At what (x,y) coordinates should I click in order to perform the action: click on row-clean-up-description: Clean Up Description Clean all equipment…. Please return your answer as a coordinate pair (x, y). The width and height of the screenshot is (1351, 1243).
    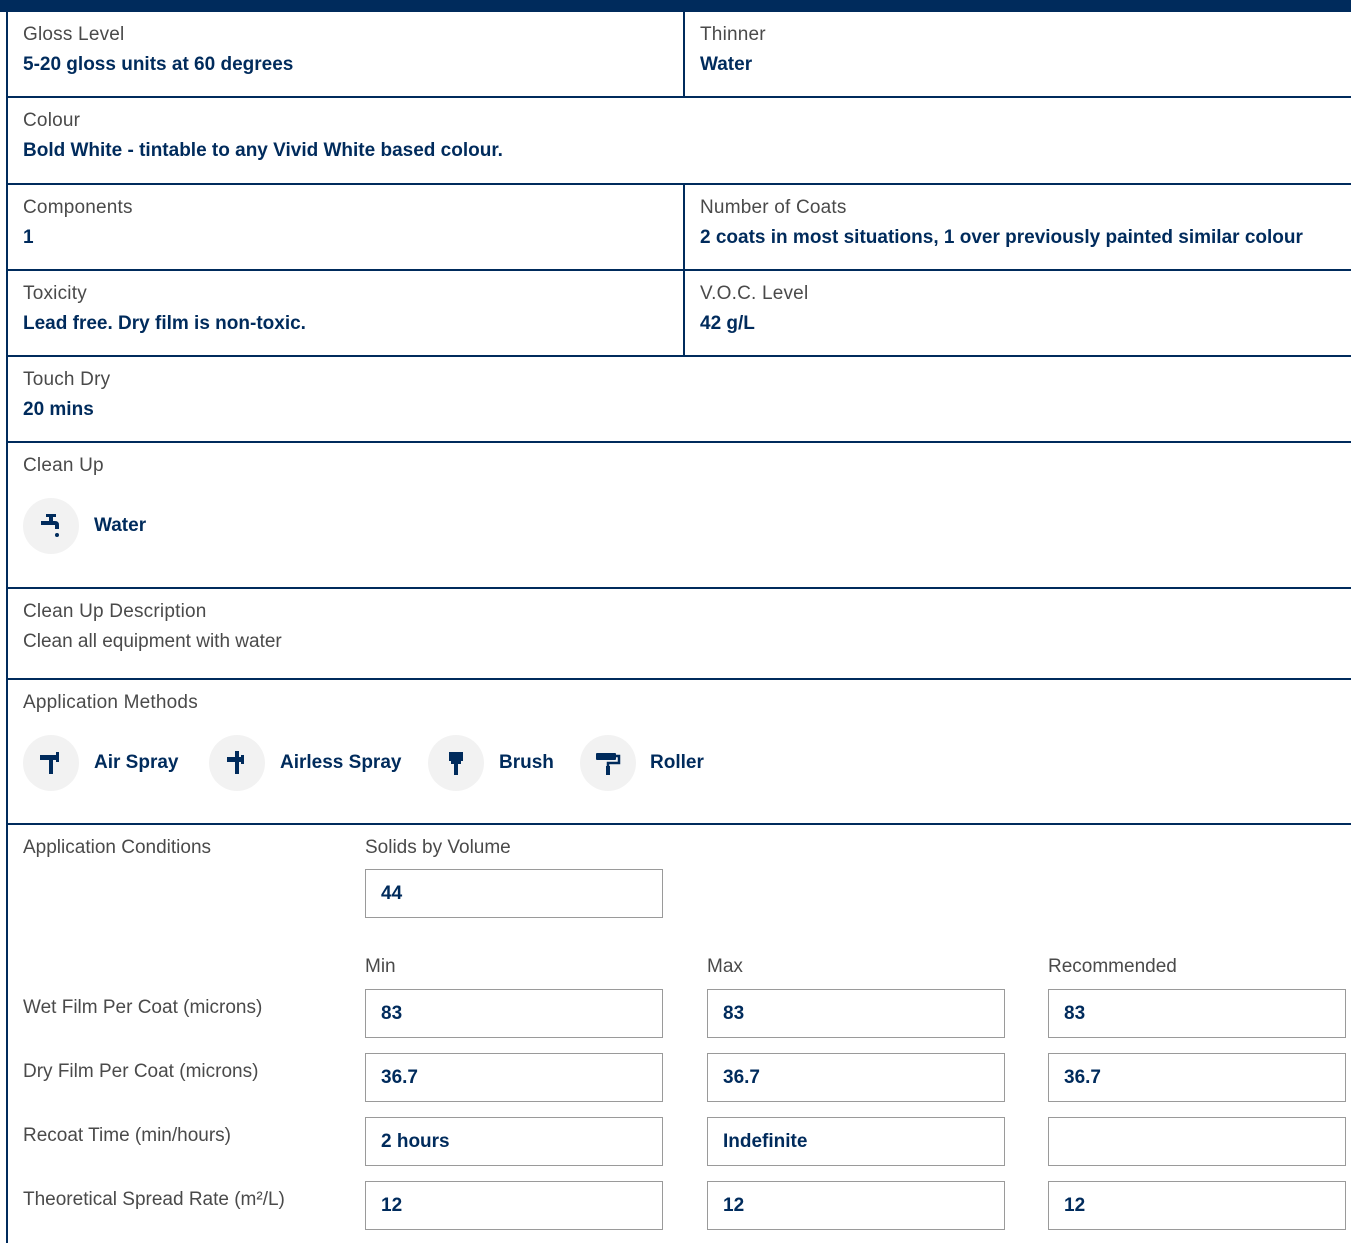
    Looking at the image, I should click on (679, 634).